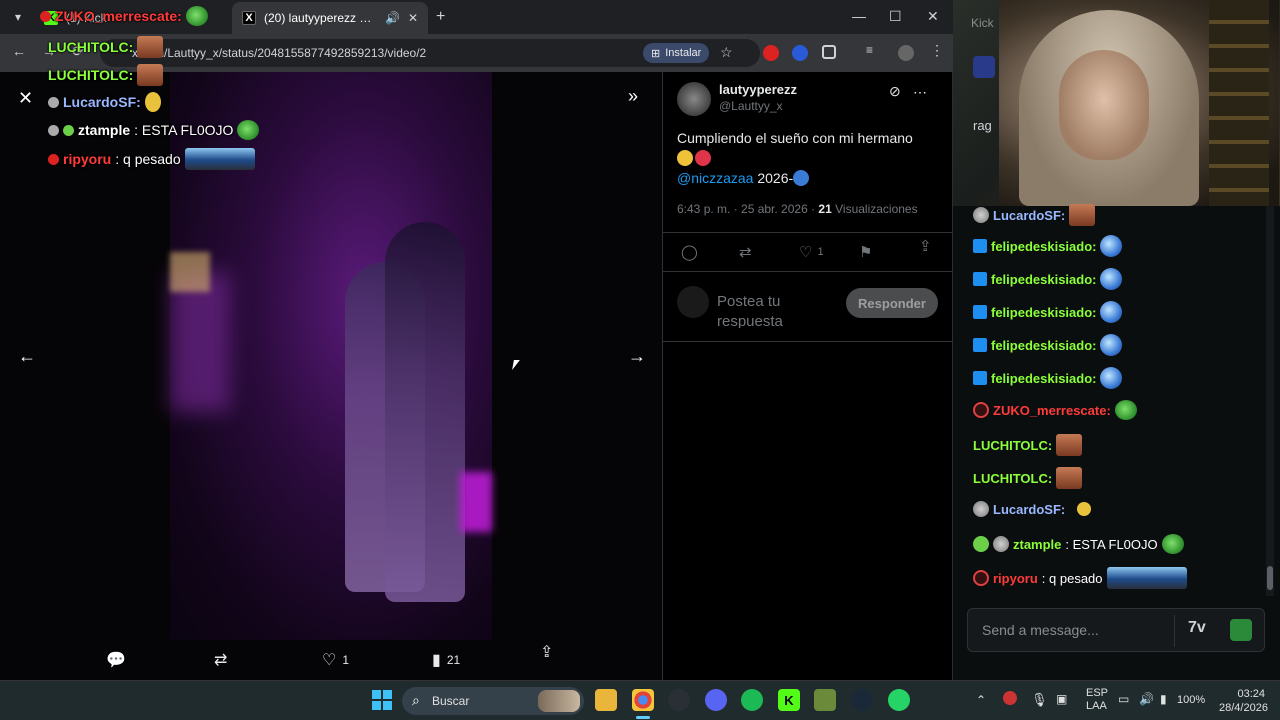 The width and height of the screenshot is (1280, 720). What do you see at coordinates (1037, 544) in the screenshot?
I see `chat-username: ztample` at bounding box center [1037, 544].